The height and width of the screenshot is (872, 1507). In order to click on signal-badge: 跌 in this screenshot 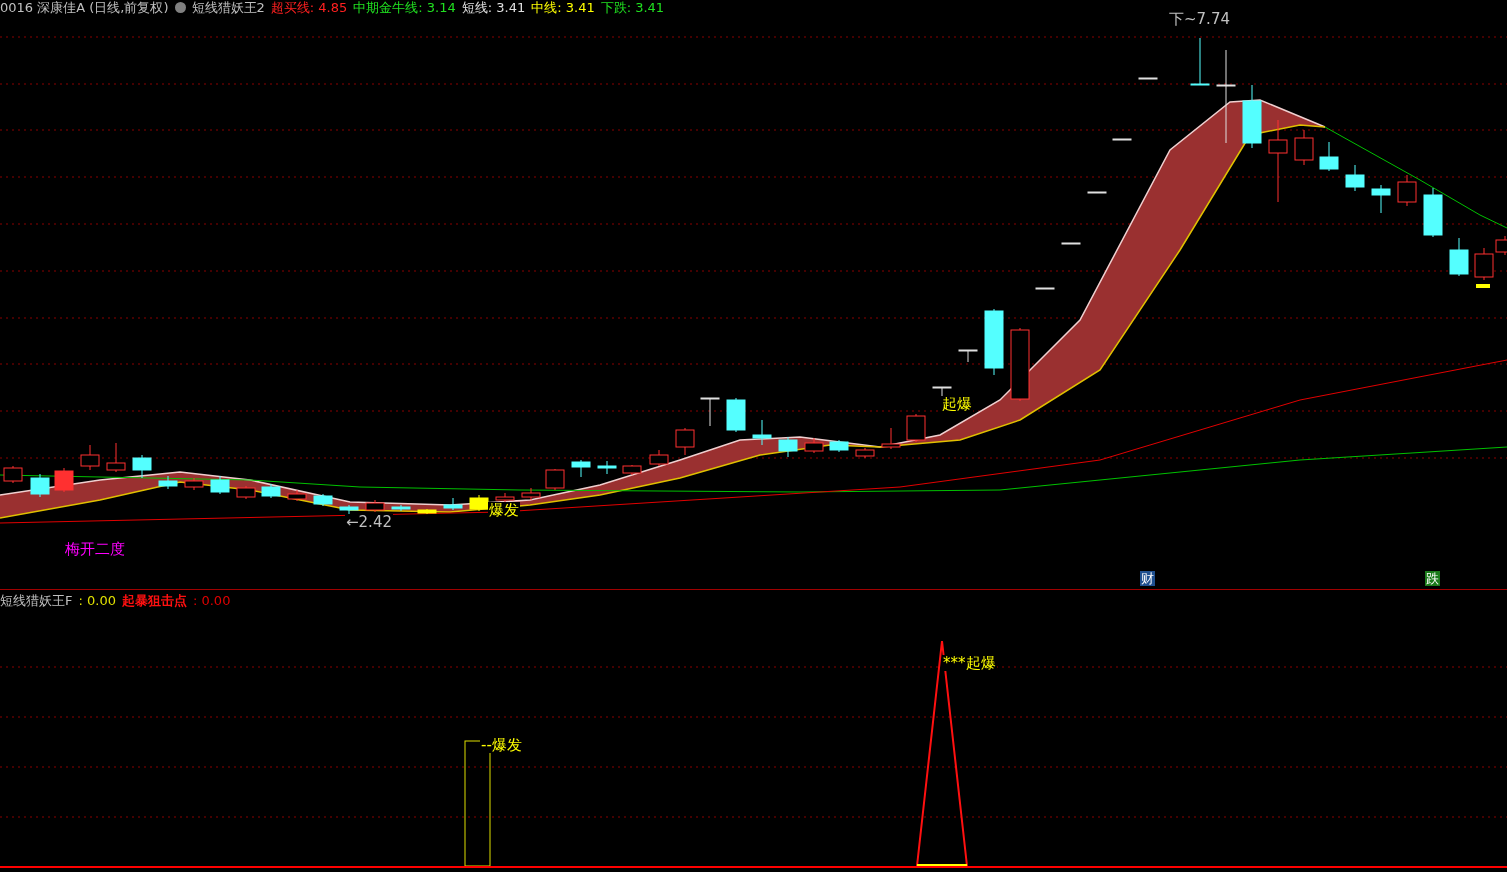, I will do `click(1432, 578)`.